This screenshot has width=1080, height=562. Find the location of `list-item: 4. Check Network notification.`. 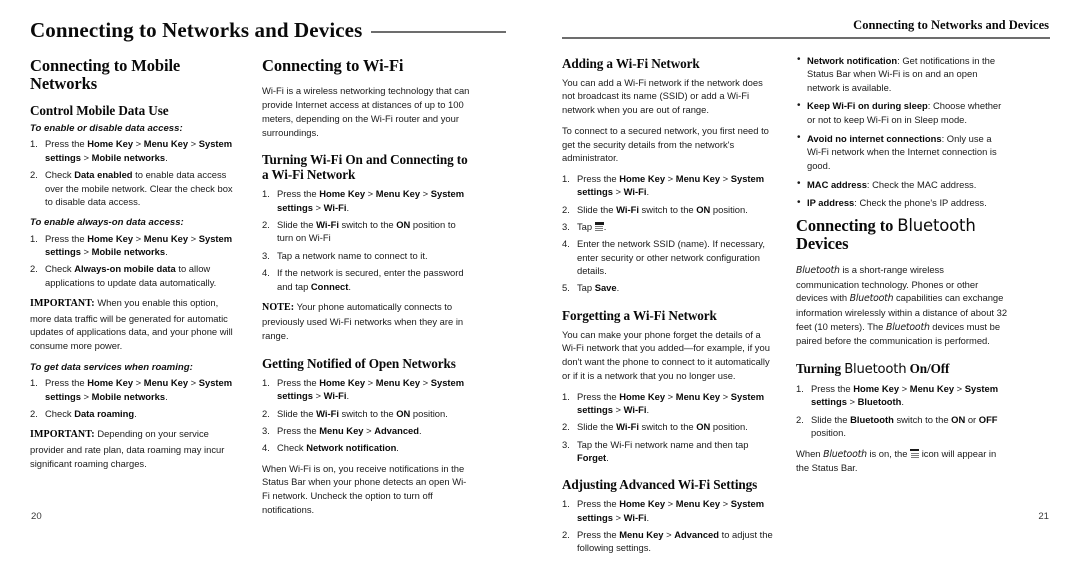

list-item: 4. Check Network notification. is located at coordinates (367, 447).